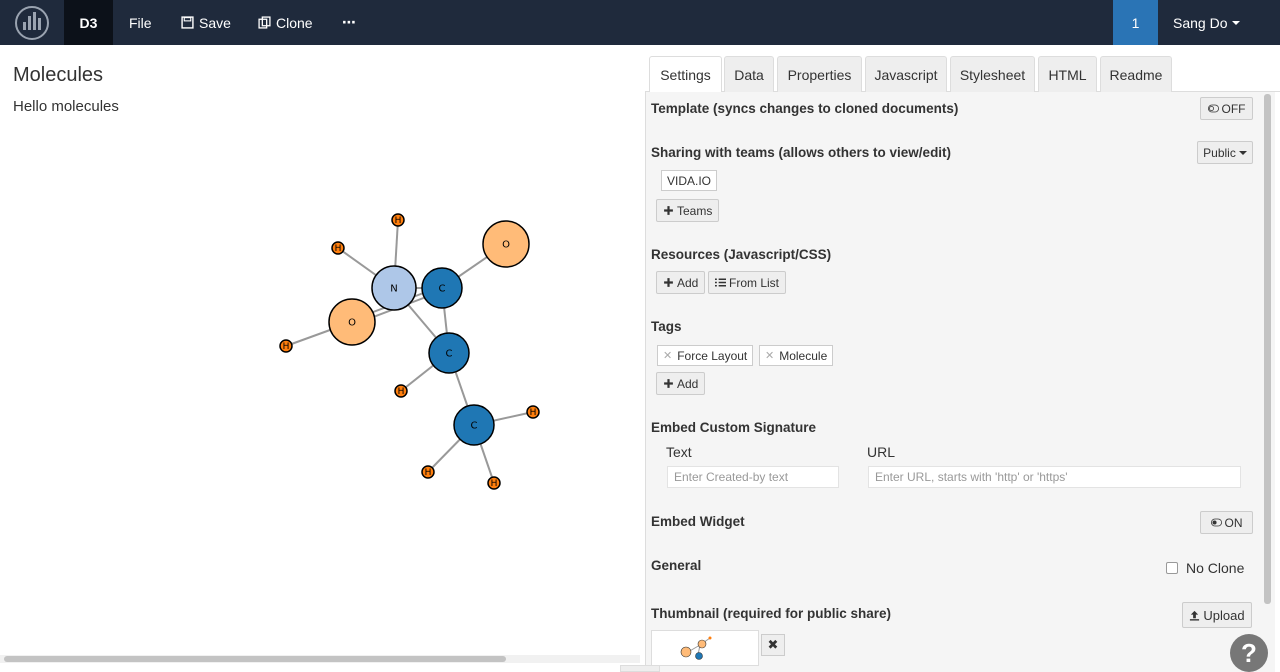 The image size is (1280, 672). What do you see at coordinates (720, 282) in the screenshot?
I see `list-icon` at bounding box center [720, 282].